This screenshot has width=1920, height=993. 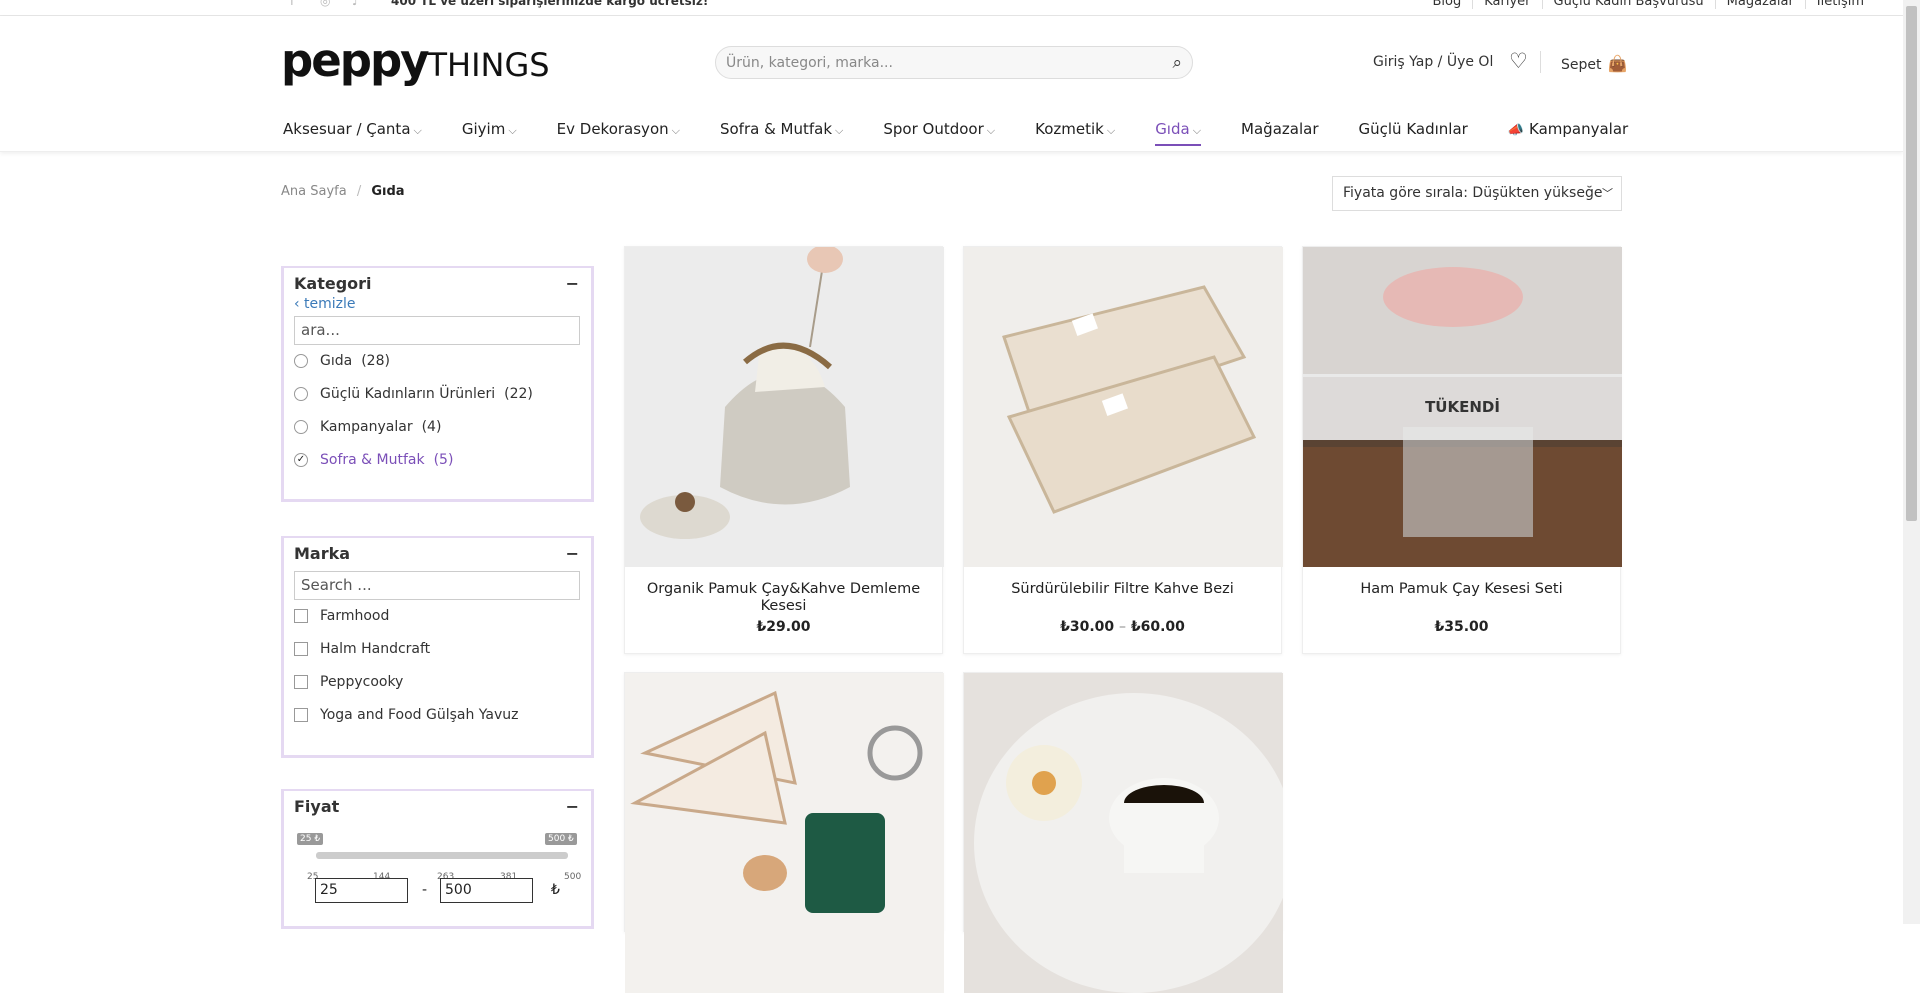 I want to click on facebook-icon: f, so click(x=292, y=4).